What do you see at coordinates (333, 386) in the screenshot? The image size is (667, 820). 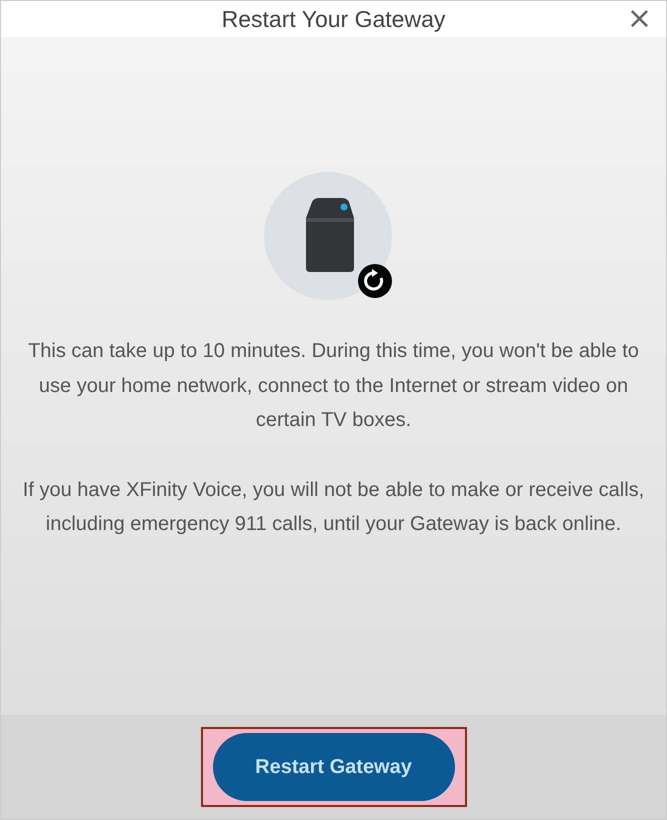 I see `info-paragraph: This can take up to 10 minutes. During this time, you won't be able to use your home network, connect to the Internet or stream video on certain TV boxes.` at bounding box center [333, 386].